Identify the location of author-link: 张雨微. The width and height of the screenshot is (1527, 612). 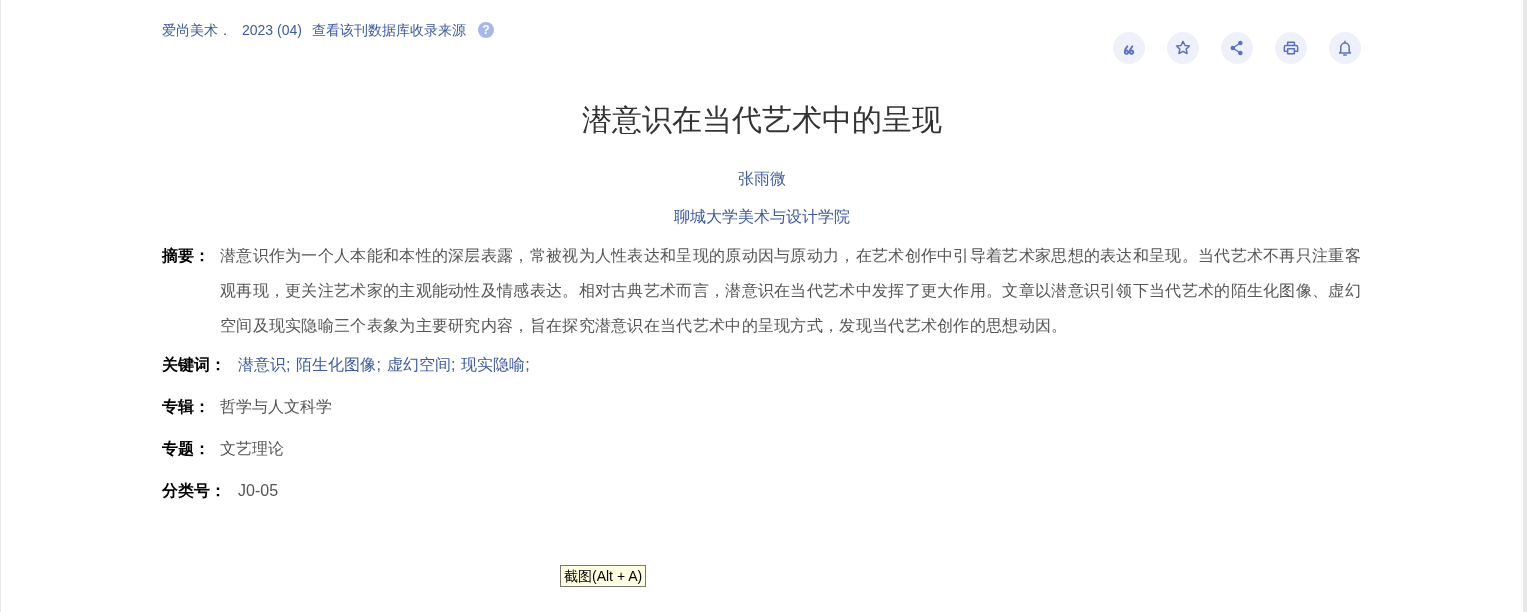
(761, 179).